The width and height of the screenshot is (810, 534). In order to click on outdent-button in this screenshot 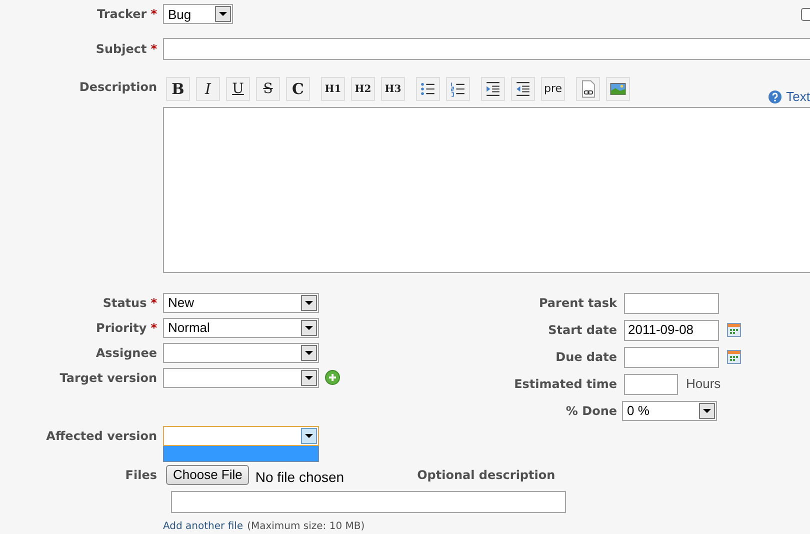, I will do `click(523, 89)`.